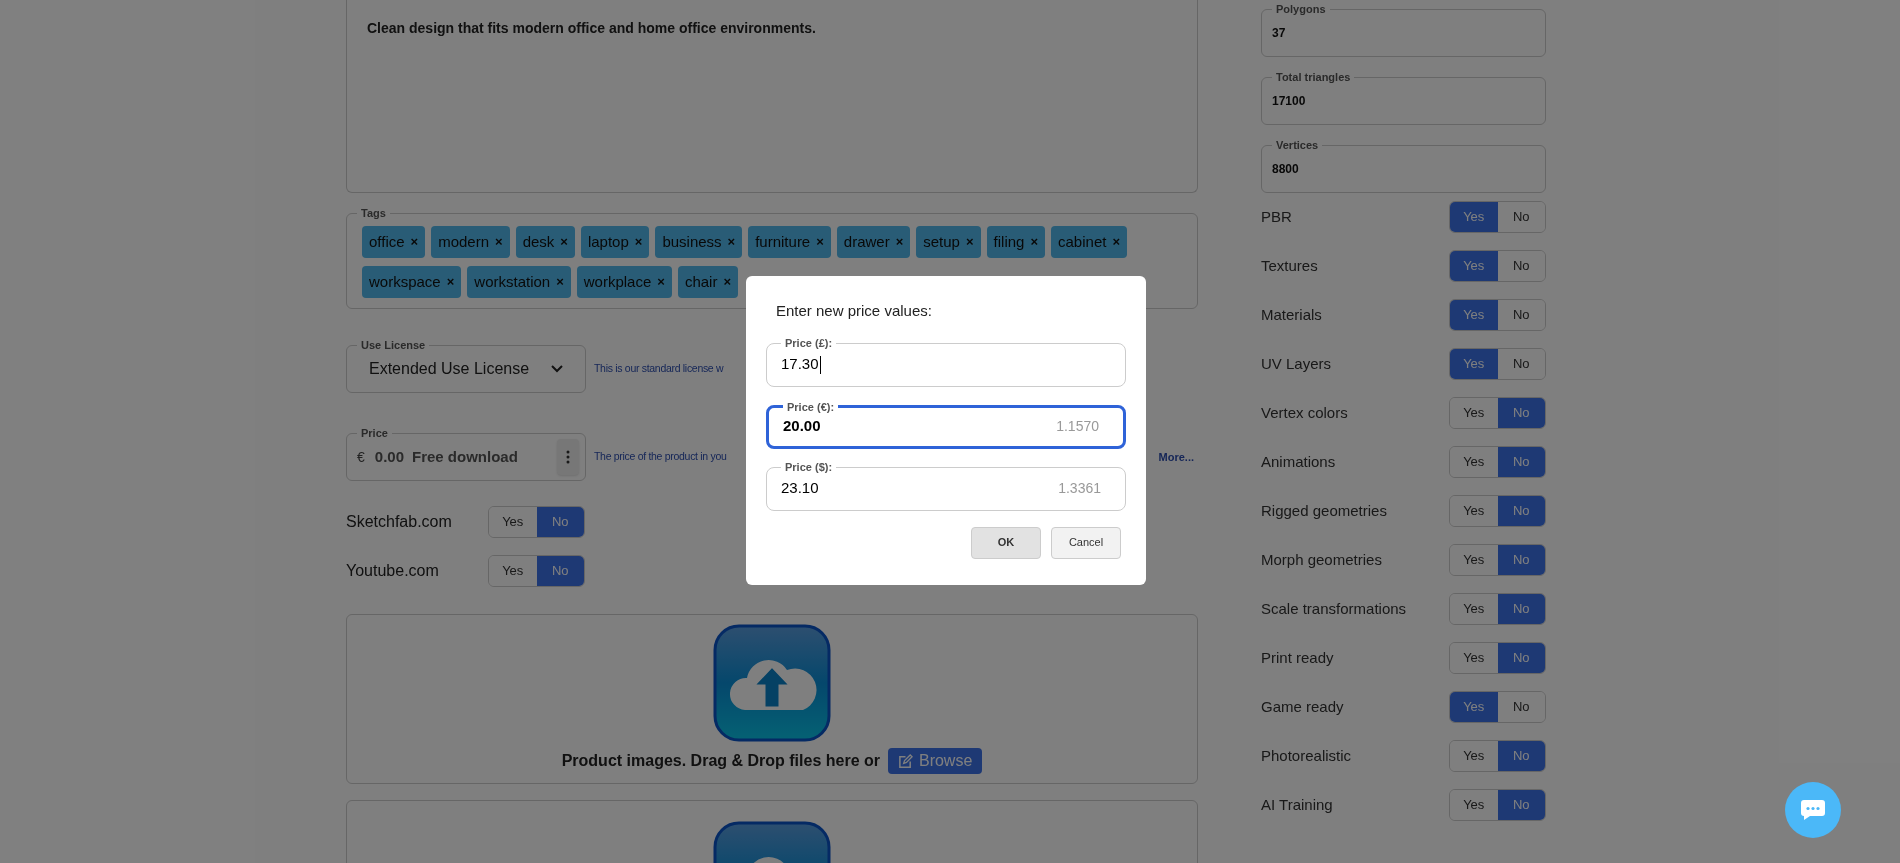 This screenshot has width=1900, height=863. Describe the element at coordinates (1285, 169) in the screenshot. I see `stat-value: 8800` at that location.